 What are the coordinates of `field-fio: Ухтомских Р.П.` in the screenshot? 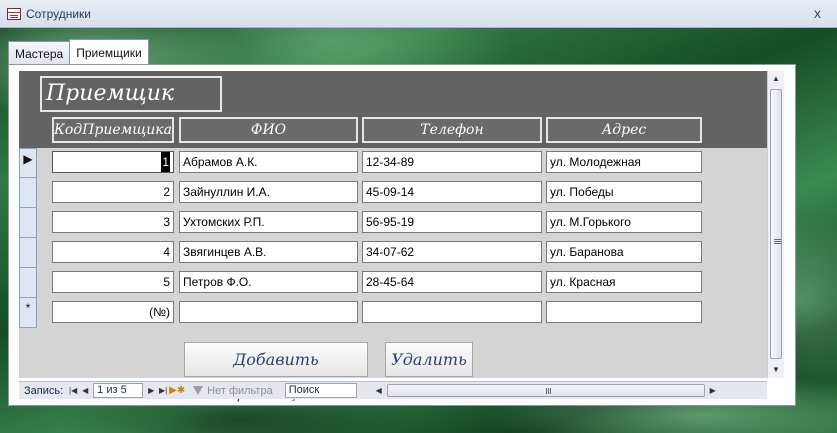 It's located at (268, 222).